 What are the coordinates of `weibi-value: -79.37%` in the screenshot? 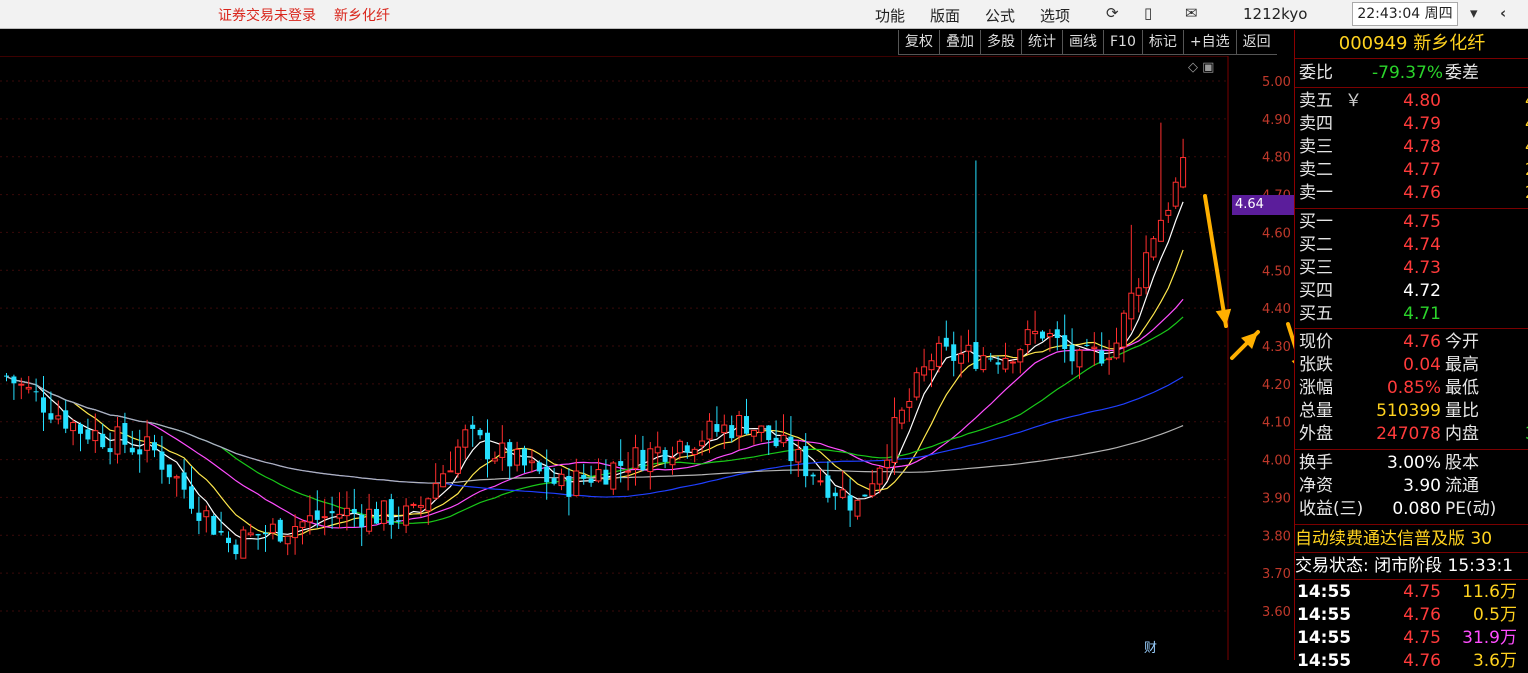 It's located at (1407, 73).